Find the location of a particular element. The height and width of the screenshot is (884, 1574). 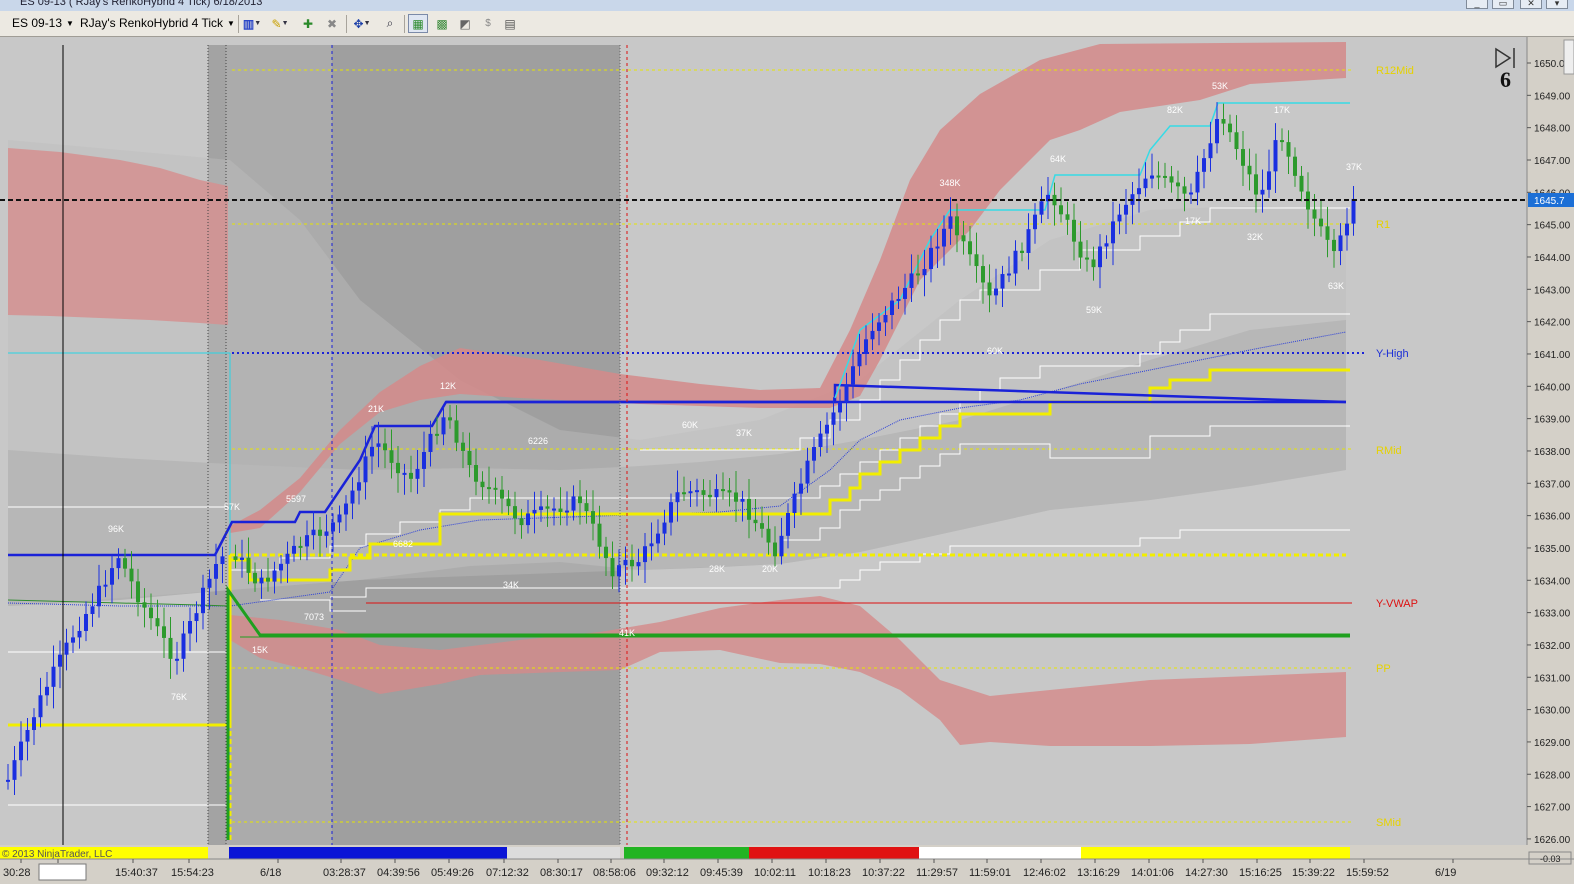

time-tick-label: 12:46:02 is located at coordinates (1044, 873).